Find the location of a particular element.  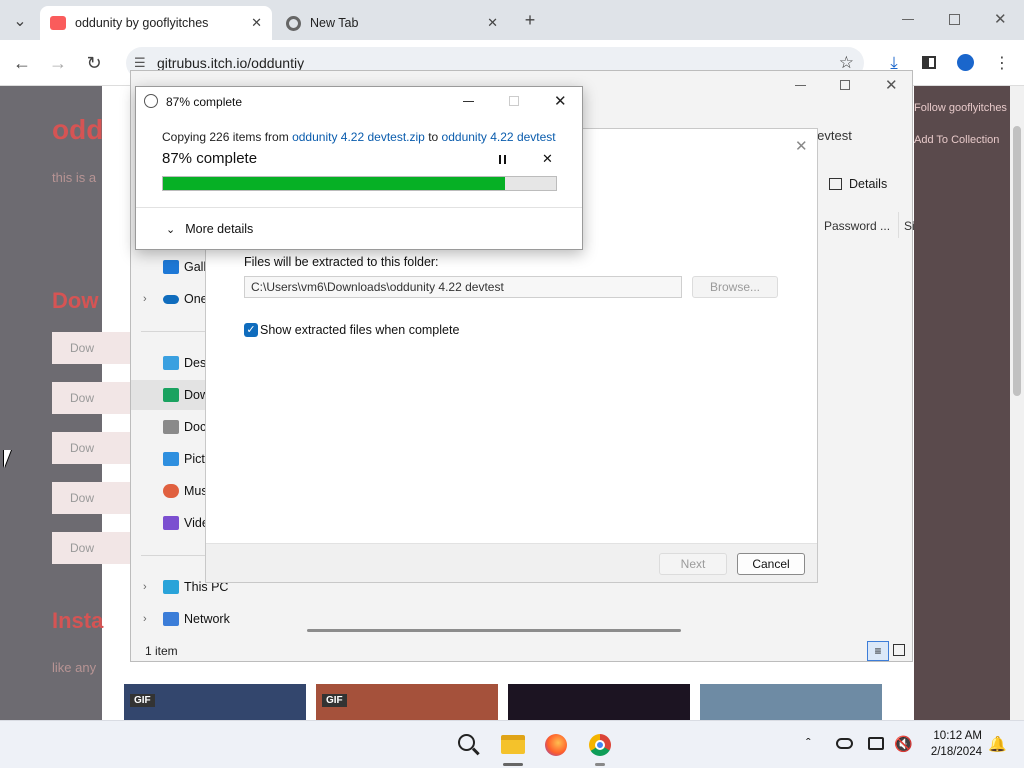

firefox-taskbar-icon is located at coordinates (556, 745).